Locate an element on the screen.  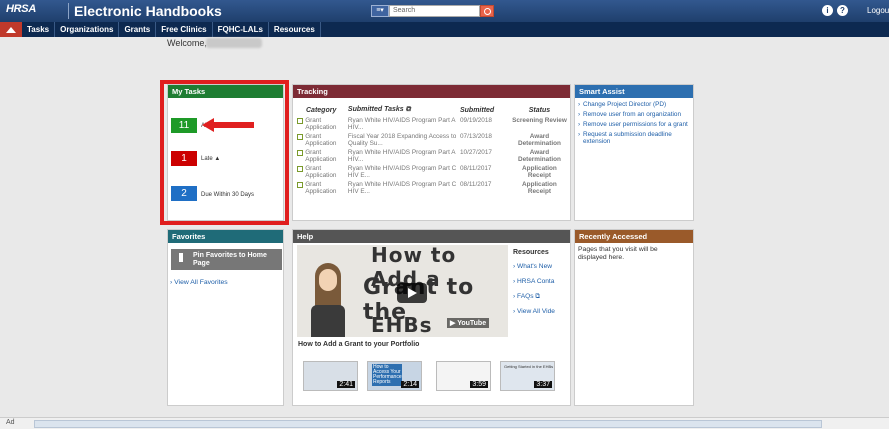
video-duration: 3:37 is located at coordinates (543, 384).